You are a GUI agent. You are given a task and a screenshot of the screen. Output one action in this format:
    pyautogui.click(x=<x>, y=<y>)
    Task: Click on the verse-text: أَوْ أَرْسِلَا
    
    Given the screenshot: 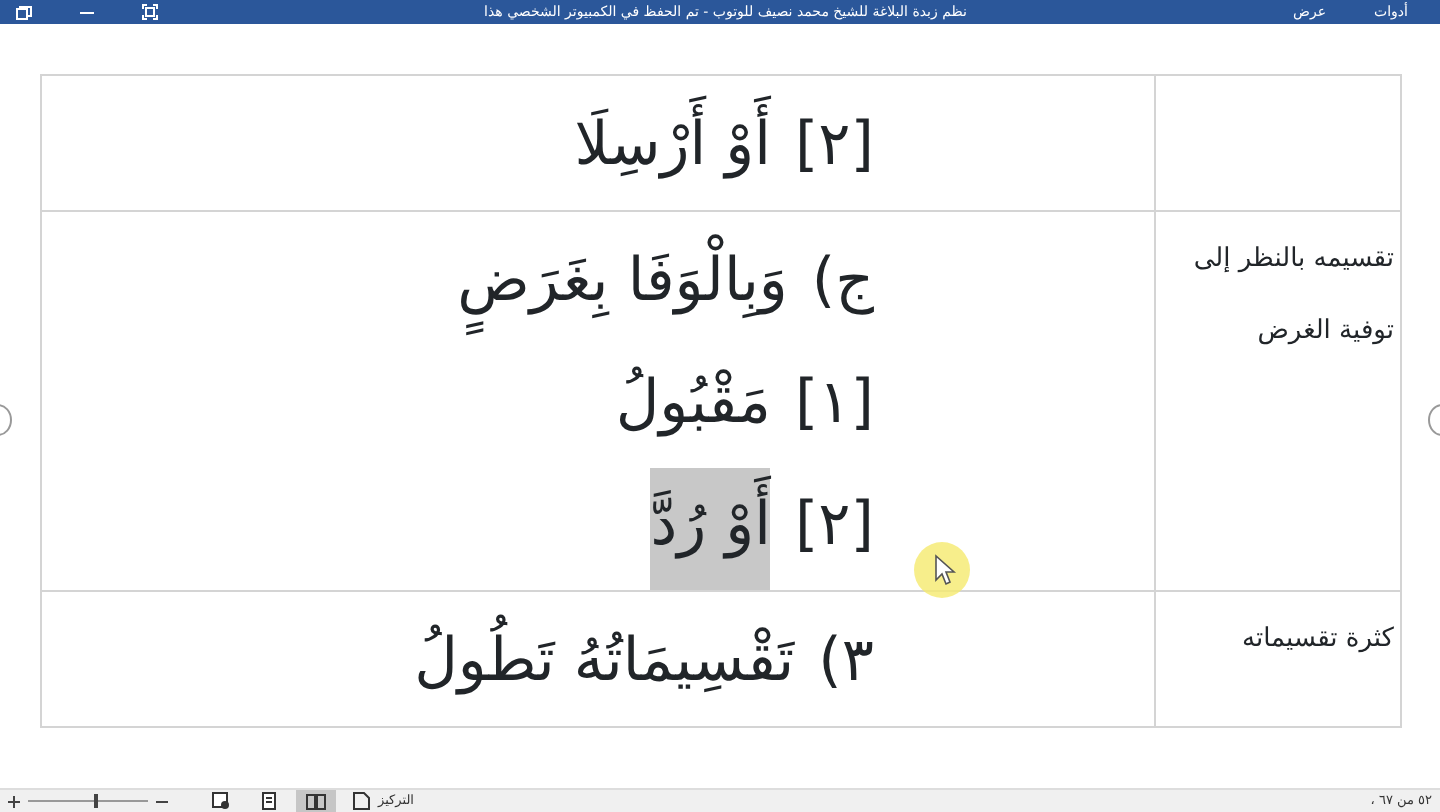 What is the action you would take?
    pyautogui.click(x=672, y=149)
    